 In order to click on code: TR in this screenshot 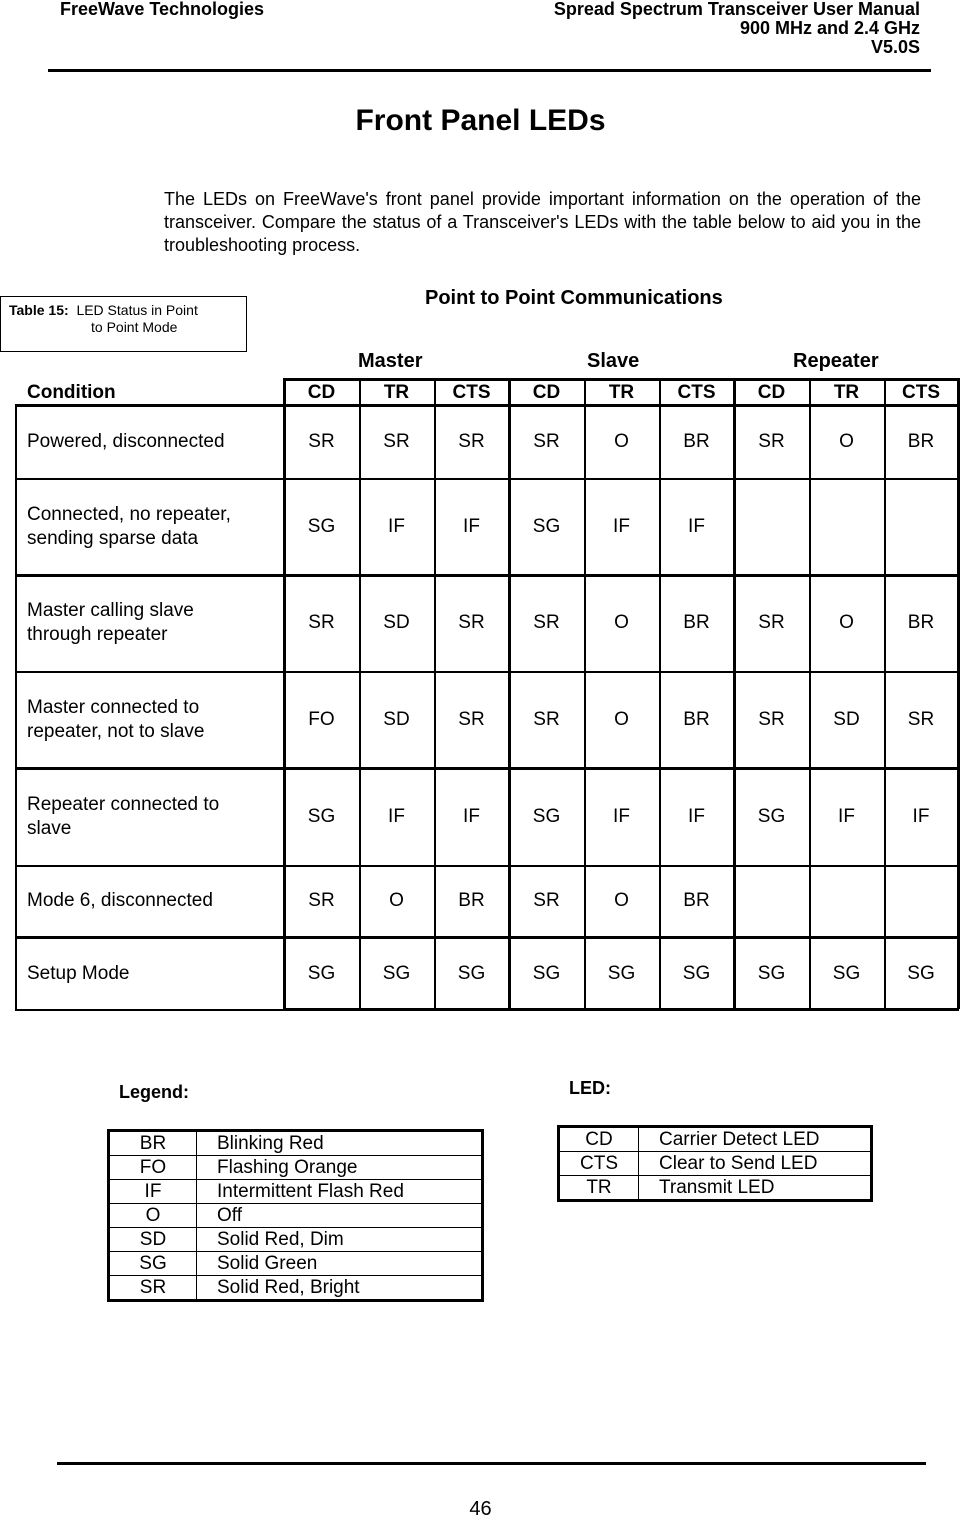, I will do `click(598, 1188)`.